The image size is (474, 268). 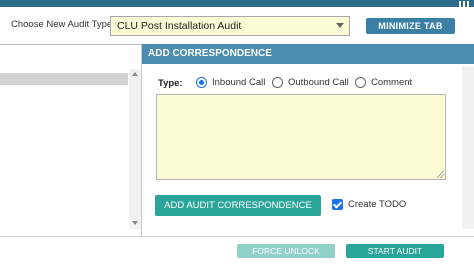 I want to click on audit-type-selected-value: CLU Post Installation Audit, so click(x=179, y=26).